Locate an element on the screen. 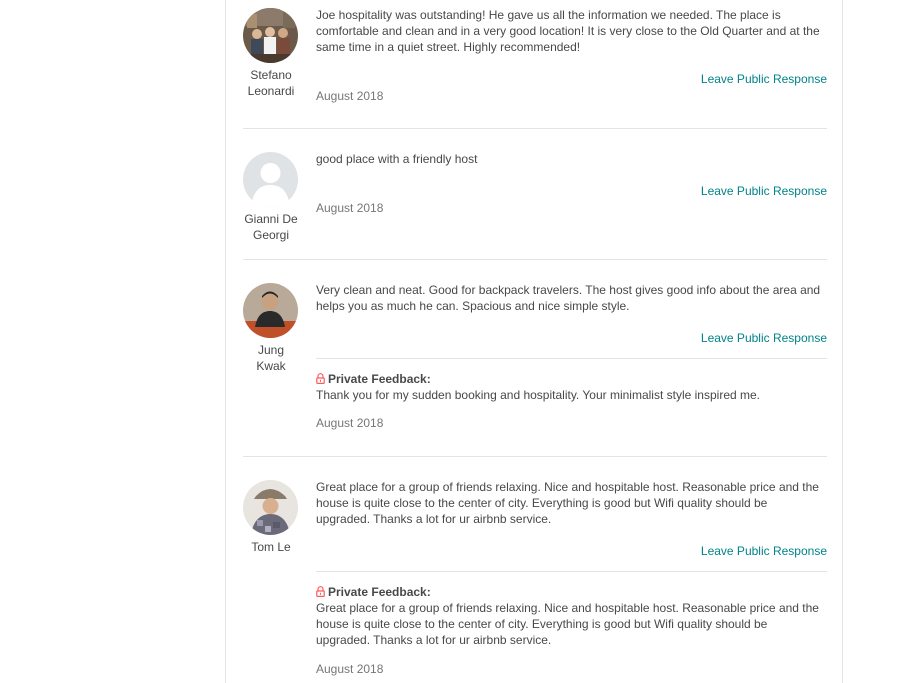  reviewer-name: Tom Le is located at coordinates (271, 547).